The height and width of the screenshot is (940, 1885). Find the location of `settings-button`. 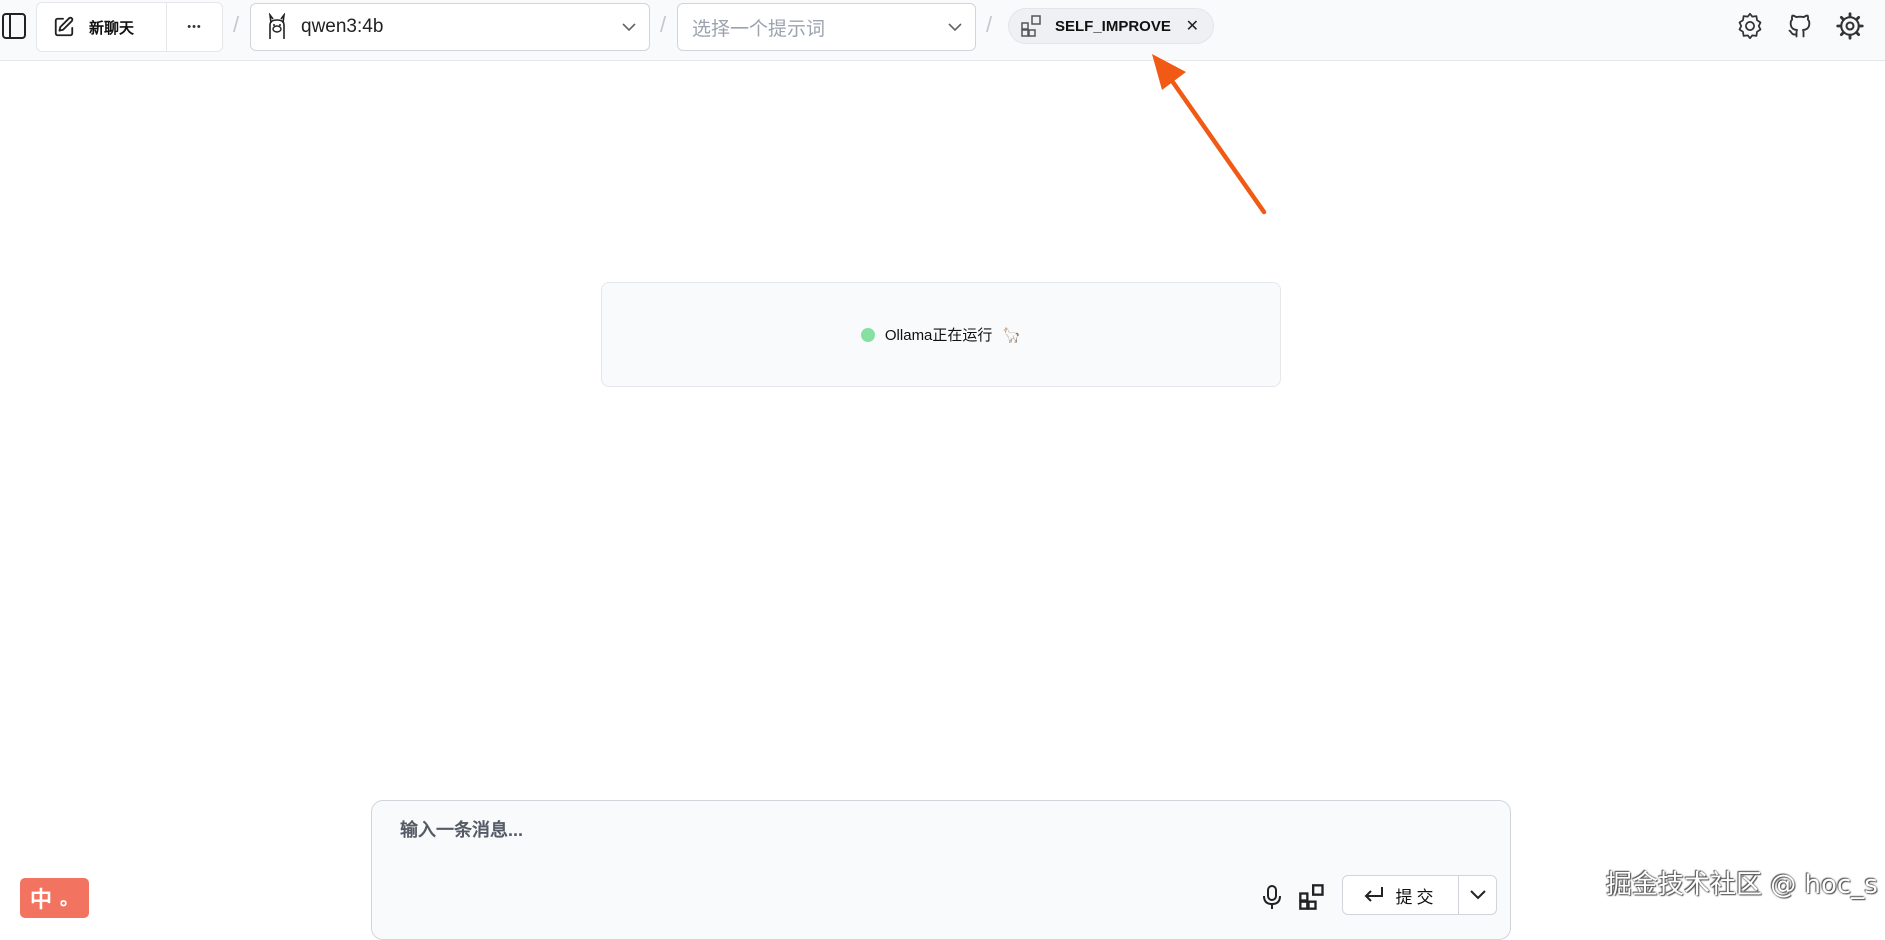

settings-button is located at coordinates (1750, 26).